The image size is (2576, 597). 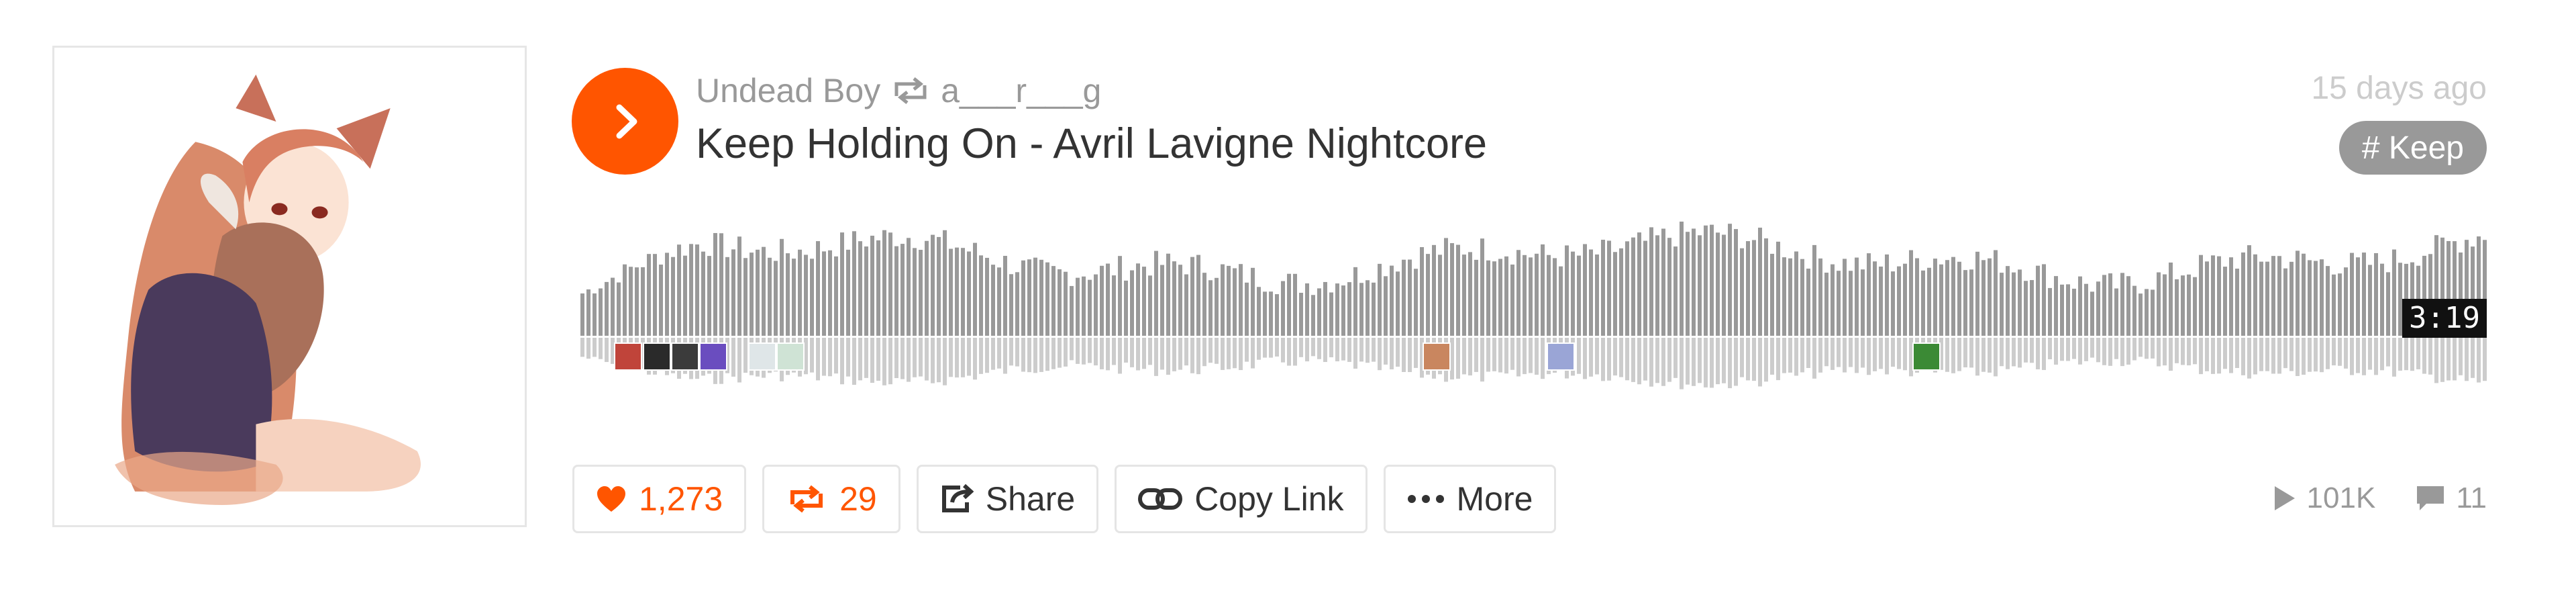 What do you see at coordinates (1269, 499) in the screenshot?
I see `copy-link-label: Copy Link` at bounding box center [1269, 499].